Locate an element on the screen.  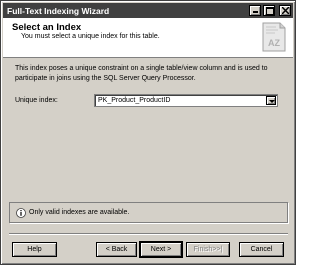
cancel-button: Cancel is located at coordinates (261, 249).